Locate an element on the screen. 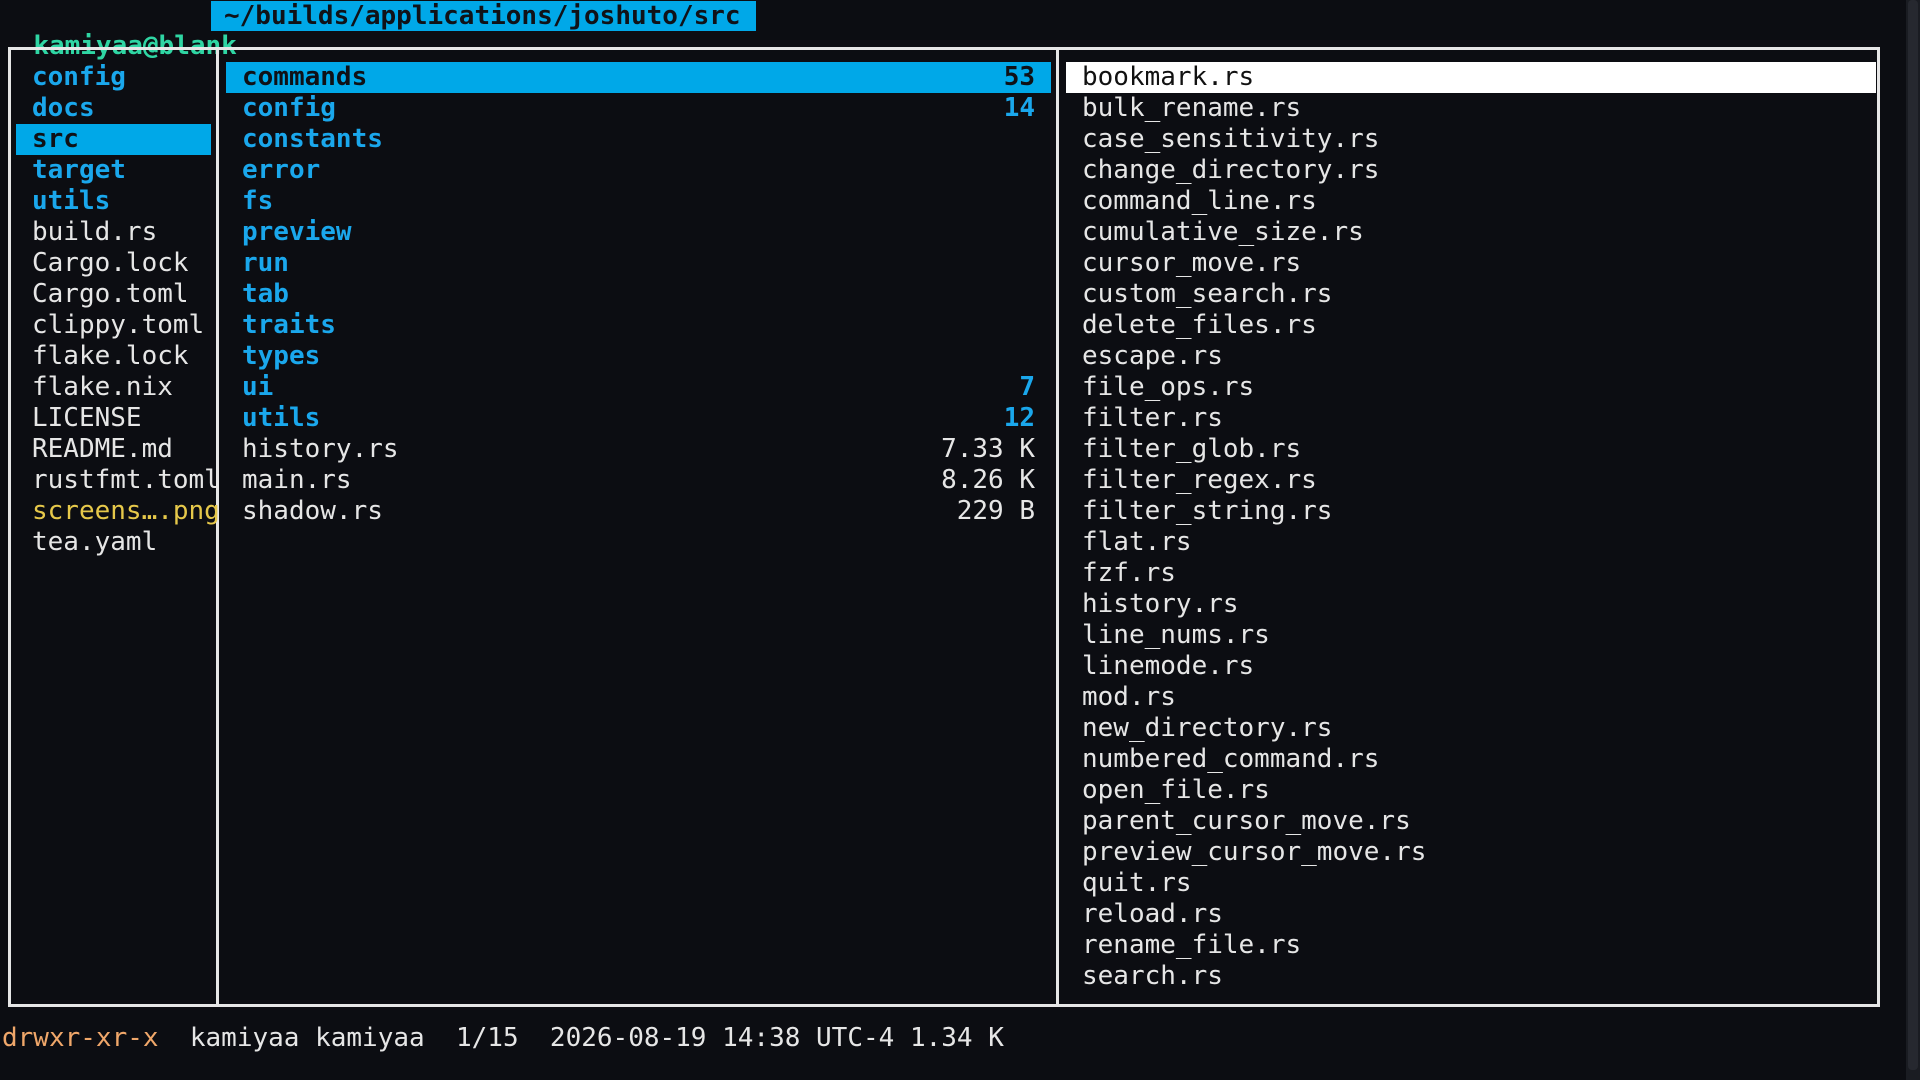  parent-pane-item: clippy.toml is located at coordinates (113, 325).